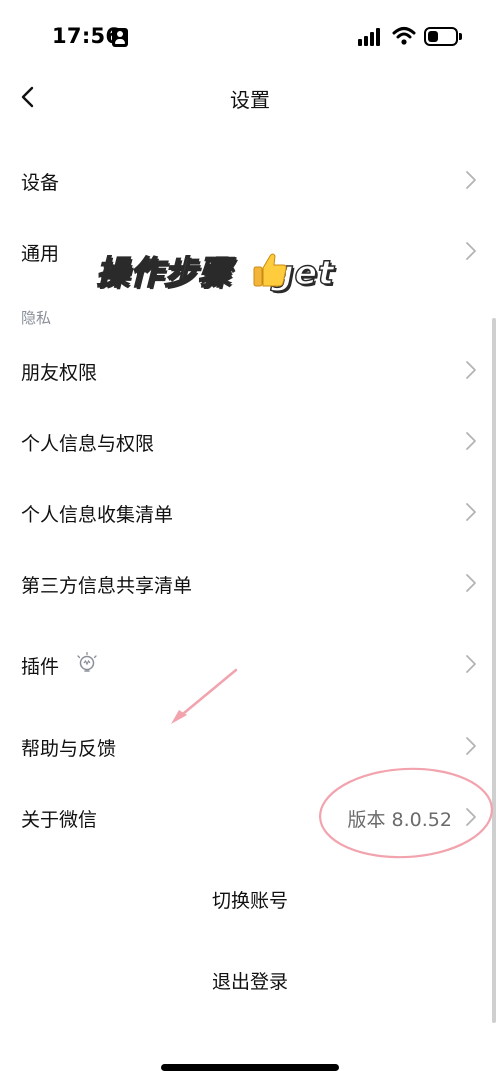 The height and width of the screenshot is (1071, 500). What do you see at coordinates (270, 270) in the screenshot?
I see `thumbs-up-icon` at bounding box center [270, 270].